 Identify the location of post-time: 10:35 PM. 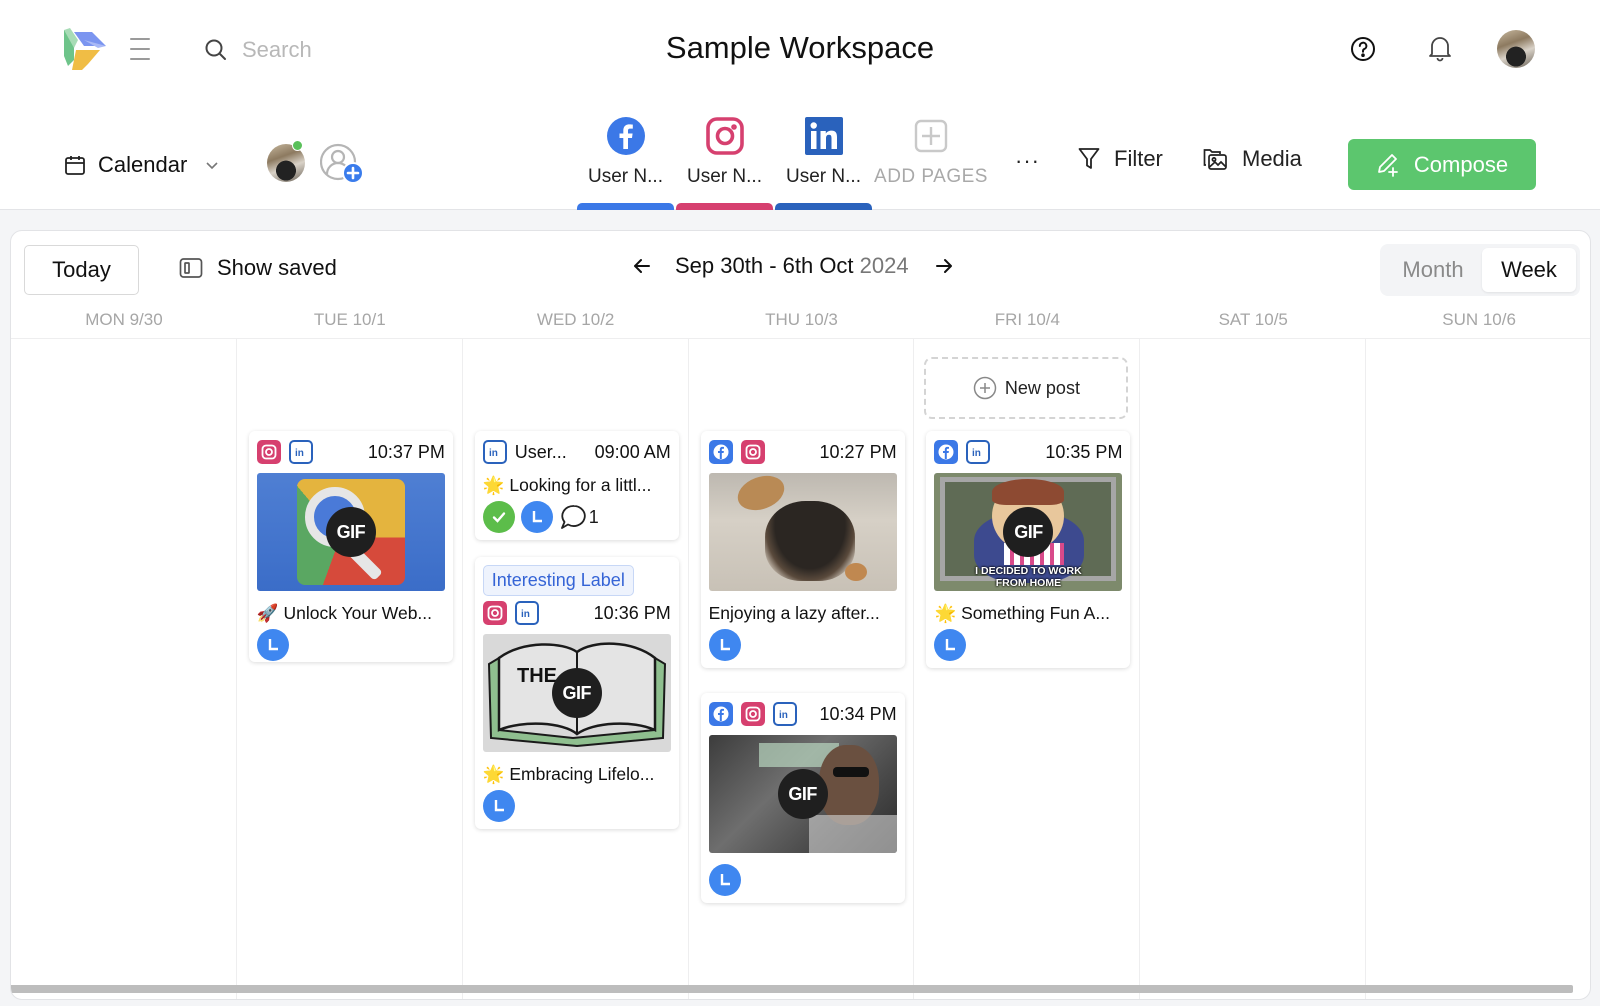
(1084, 451).